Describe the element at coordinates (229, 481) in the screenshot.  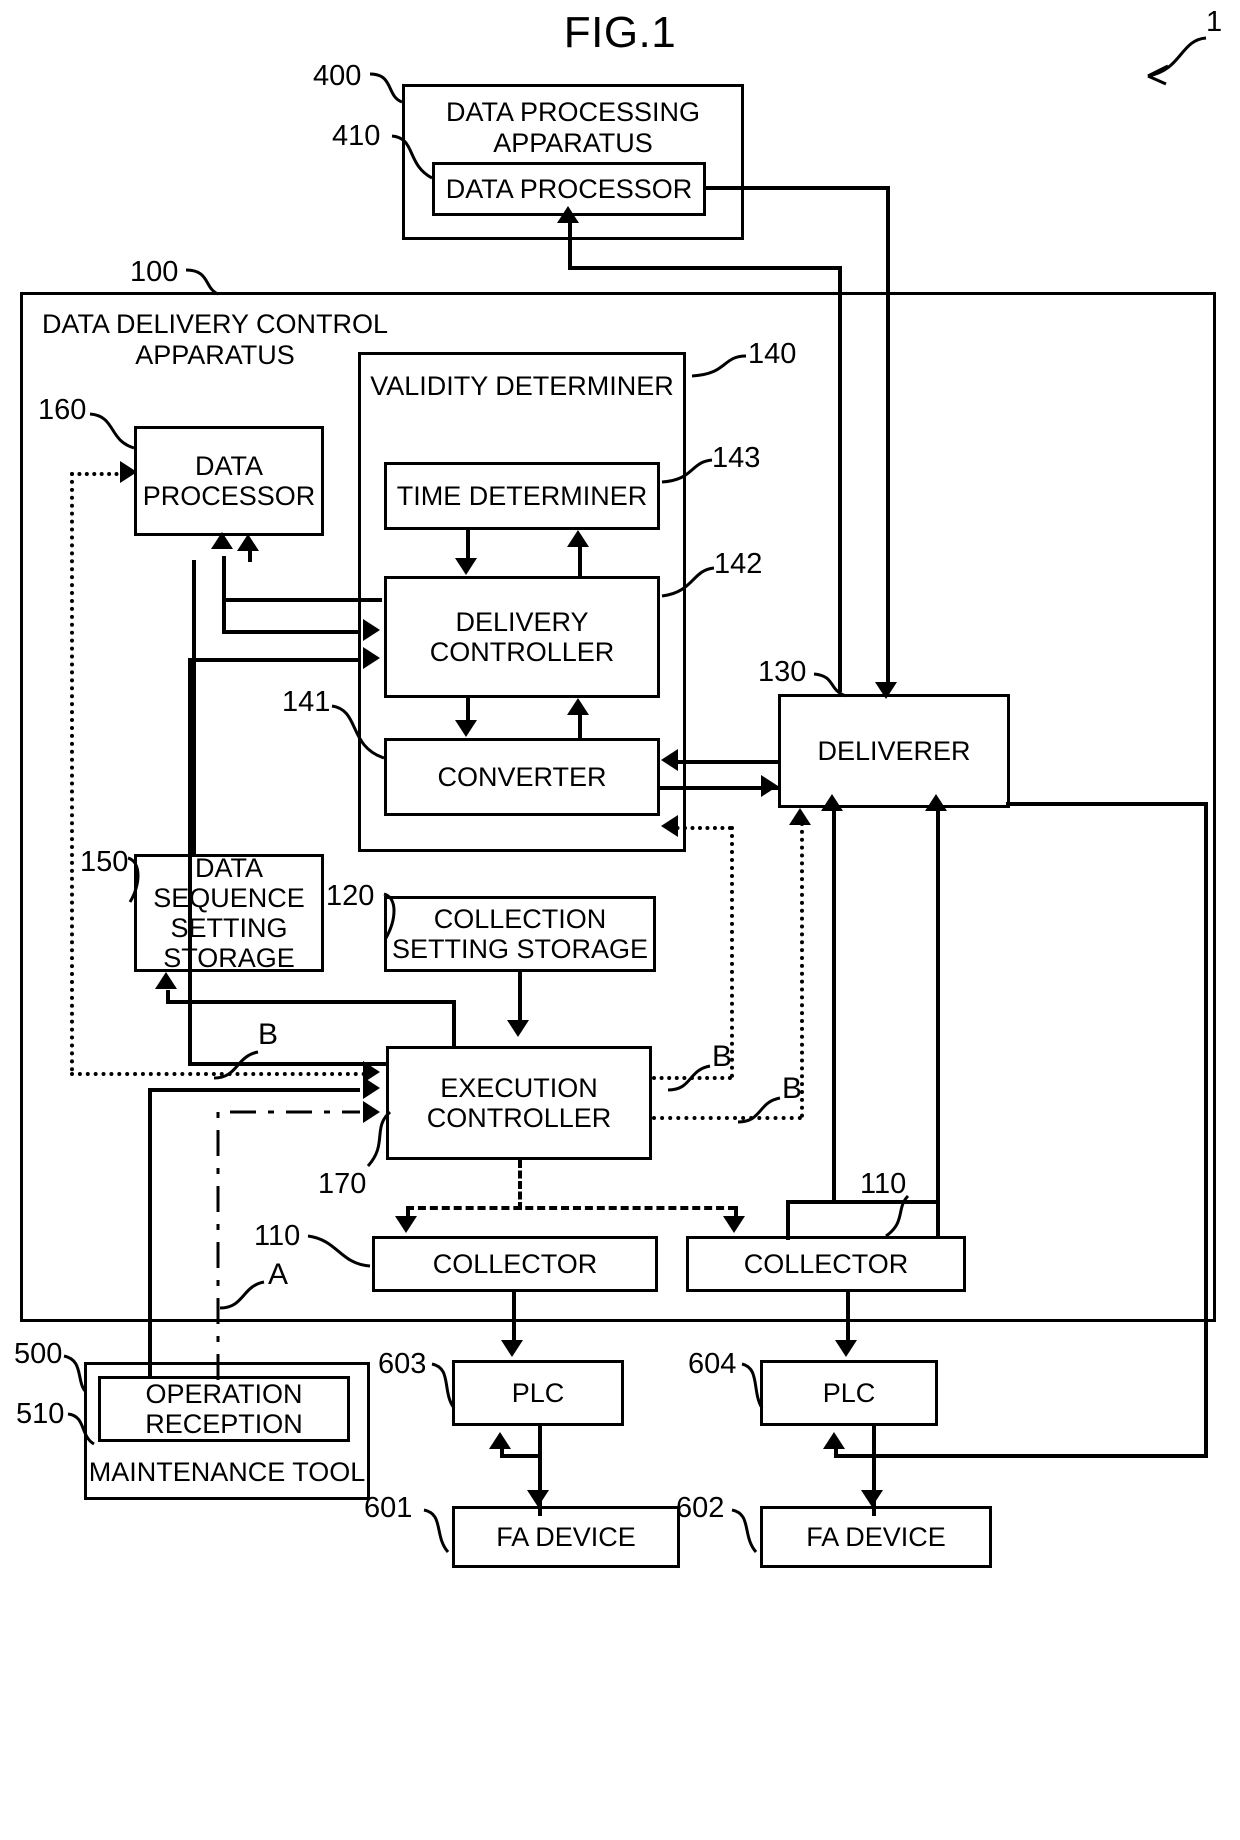
I see `internal-data-processor-box: DATA PROCESSOR` at that location.